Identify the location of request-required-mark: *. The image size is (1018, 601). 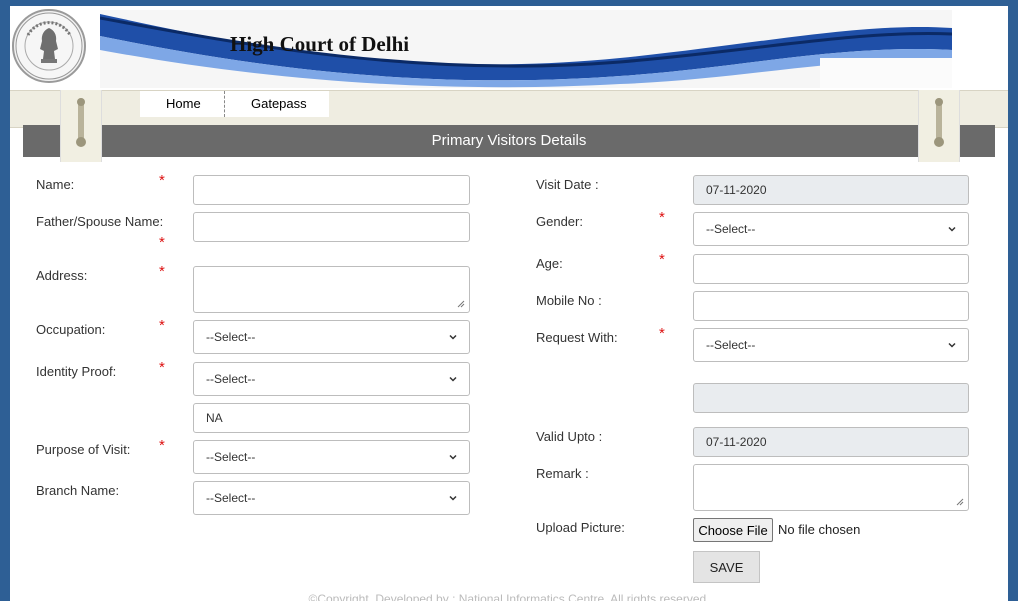
(662, 333).